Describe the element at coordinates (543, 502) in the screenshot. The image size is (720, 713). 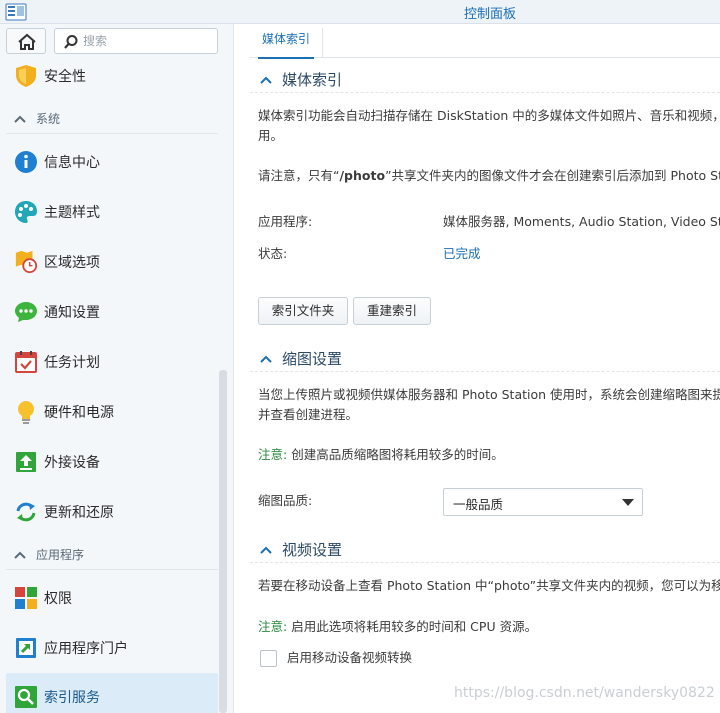
I see `thumbnail-quality-select: 一般品质` at that location.